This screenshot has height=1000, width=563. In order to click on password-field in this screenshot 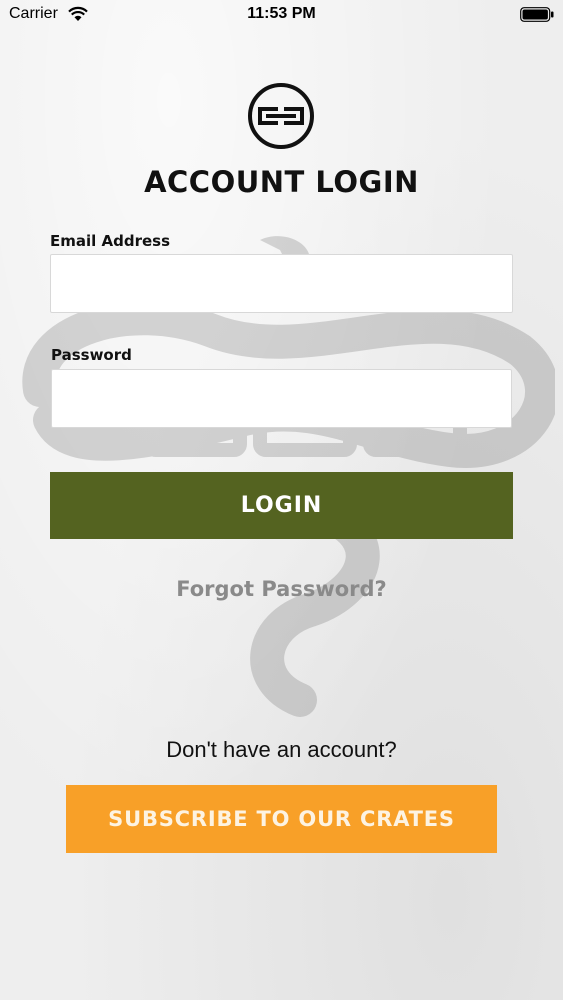, I will do `click(281, 398)`.